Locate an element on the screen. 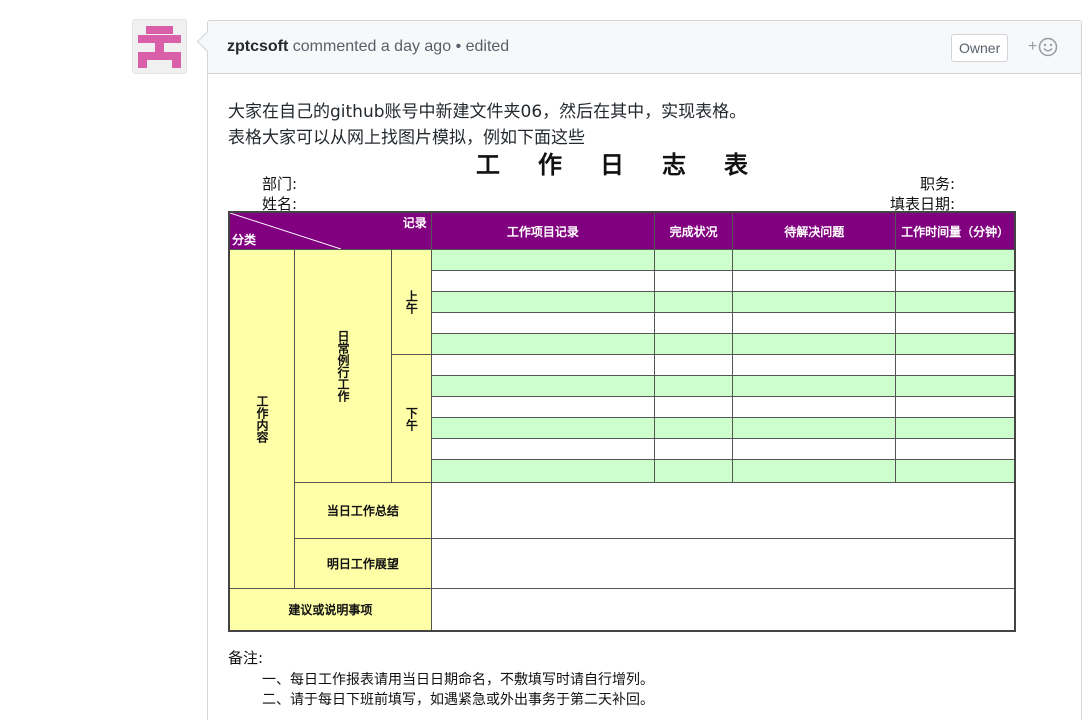 The image size is (1090, 720). note-2: 二、请于每日下班前填写，如遇紧急或外出事务于第二天补回。 is located at coordinates (458, 700).